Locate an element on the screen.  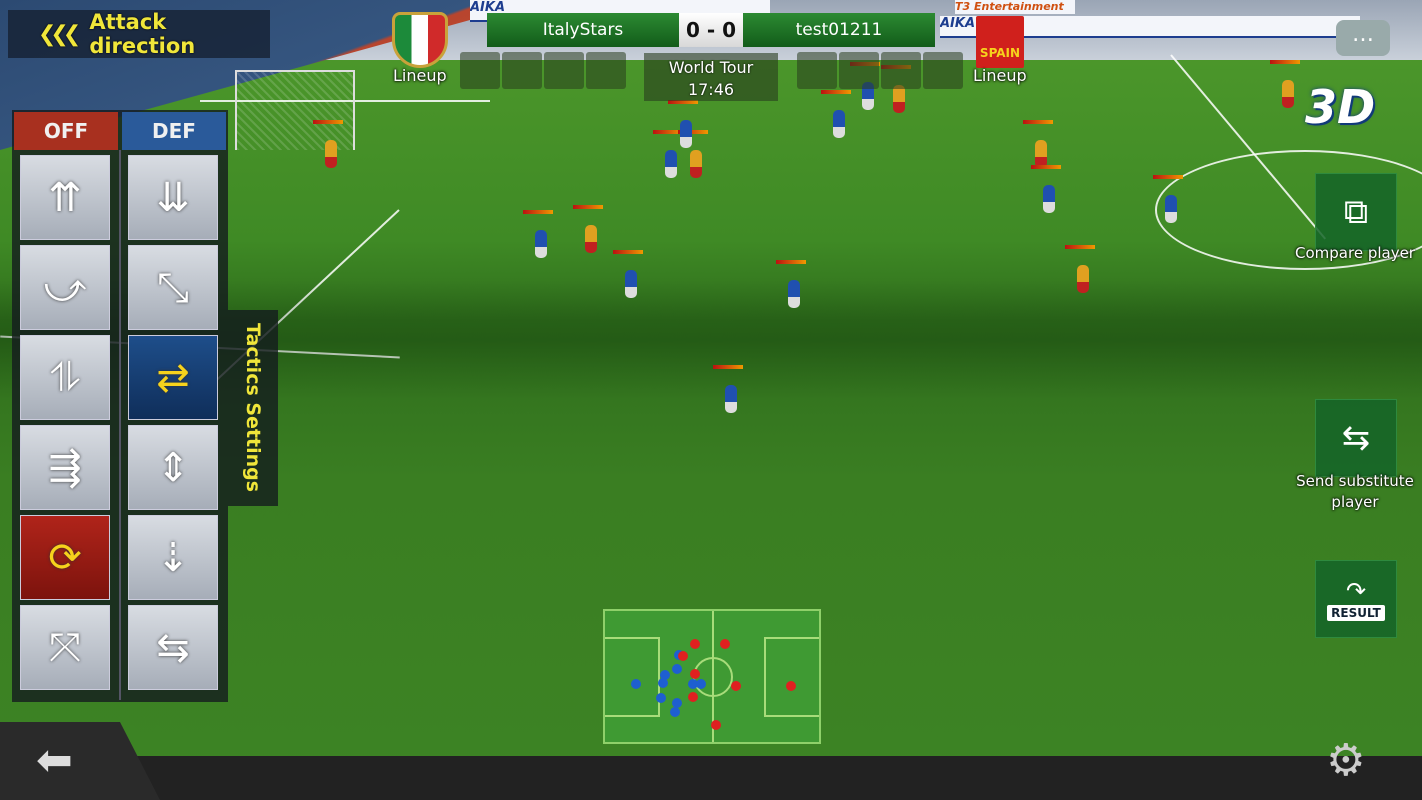
home-lineup-button: Lineup is located at coordinates (420, 75).